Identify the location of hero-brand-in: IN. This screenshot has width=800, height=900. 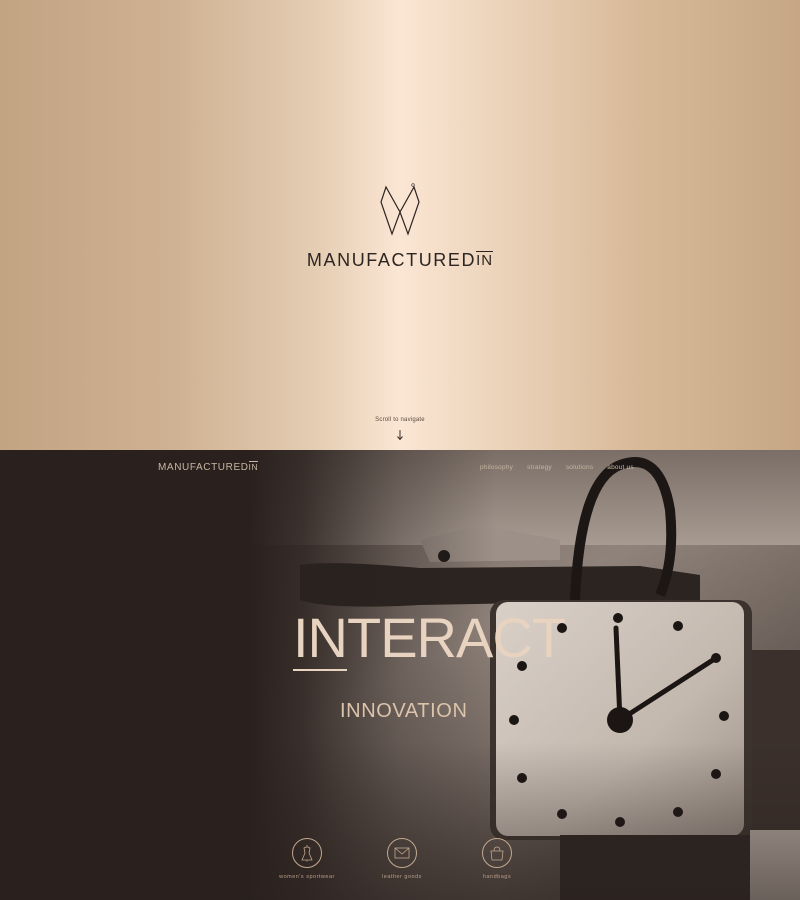
(485, 260).